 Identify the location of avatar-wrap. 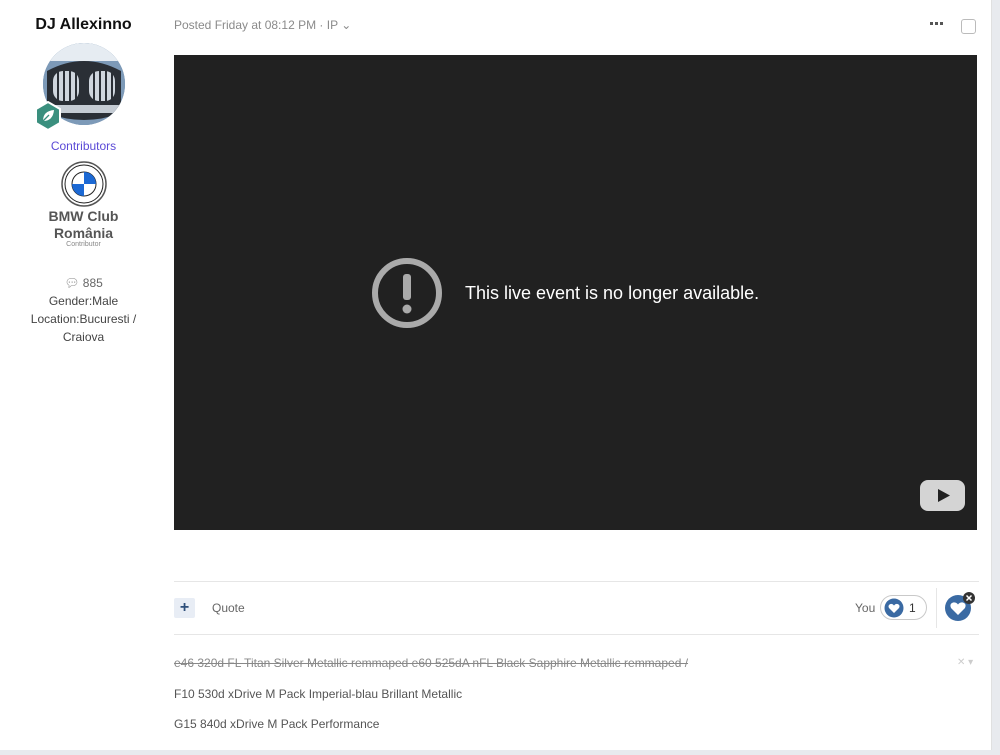
(79, 87).